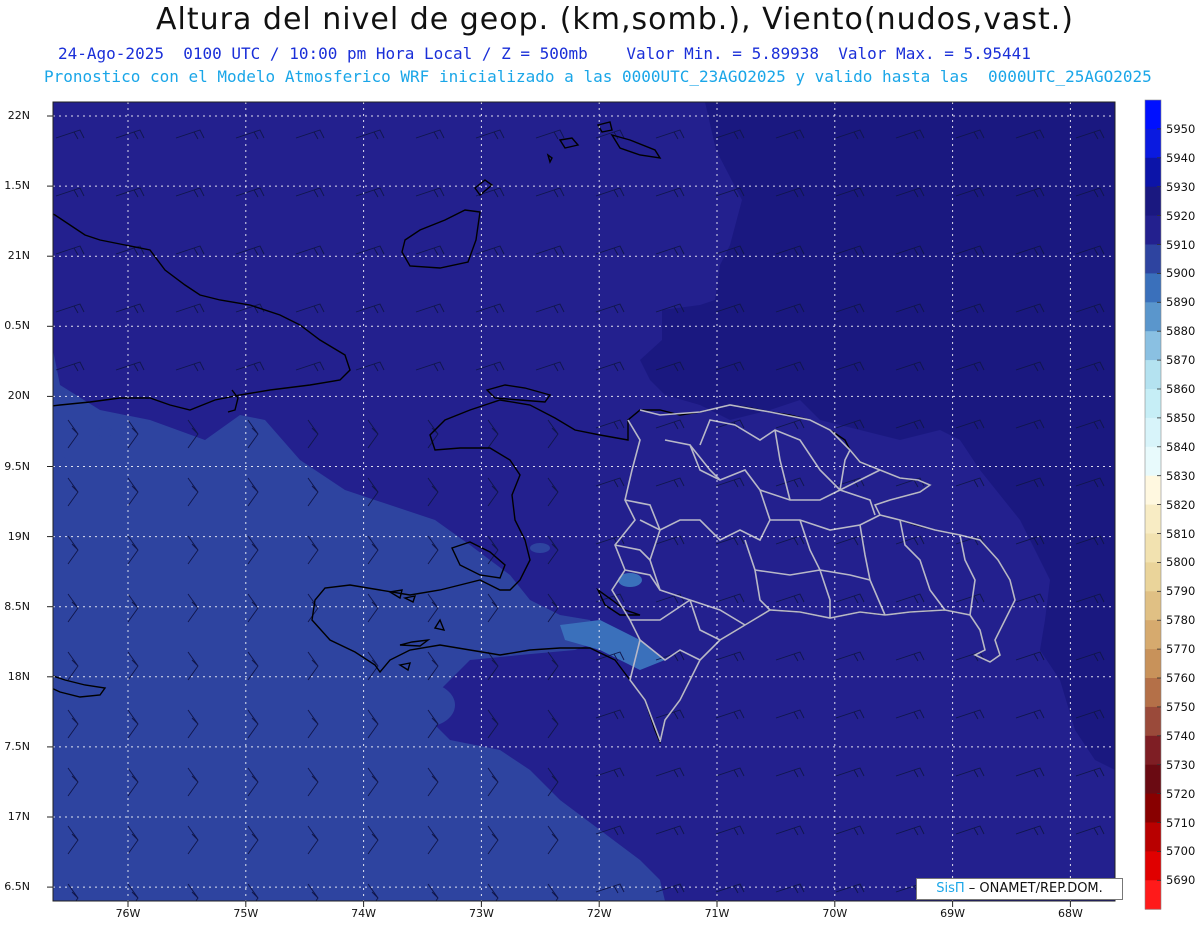 This screenshot has height=927, width=1200. Describe the element at coordinates (1181, 446) in the screenshot. I see `colorbar-level: 5840` at that location.